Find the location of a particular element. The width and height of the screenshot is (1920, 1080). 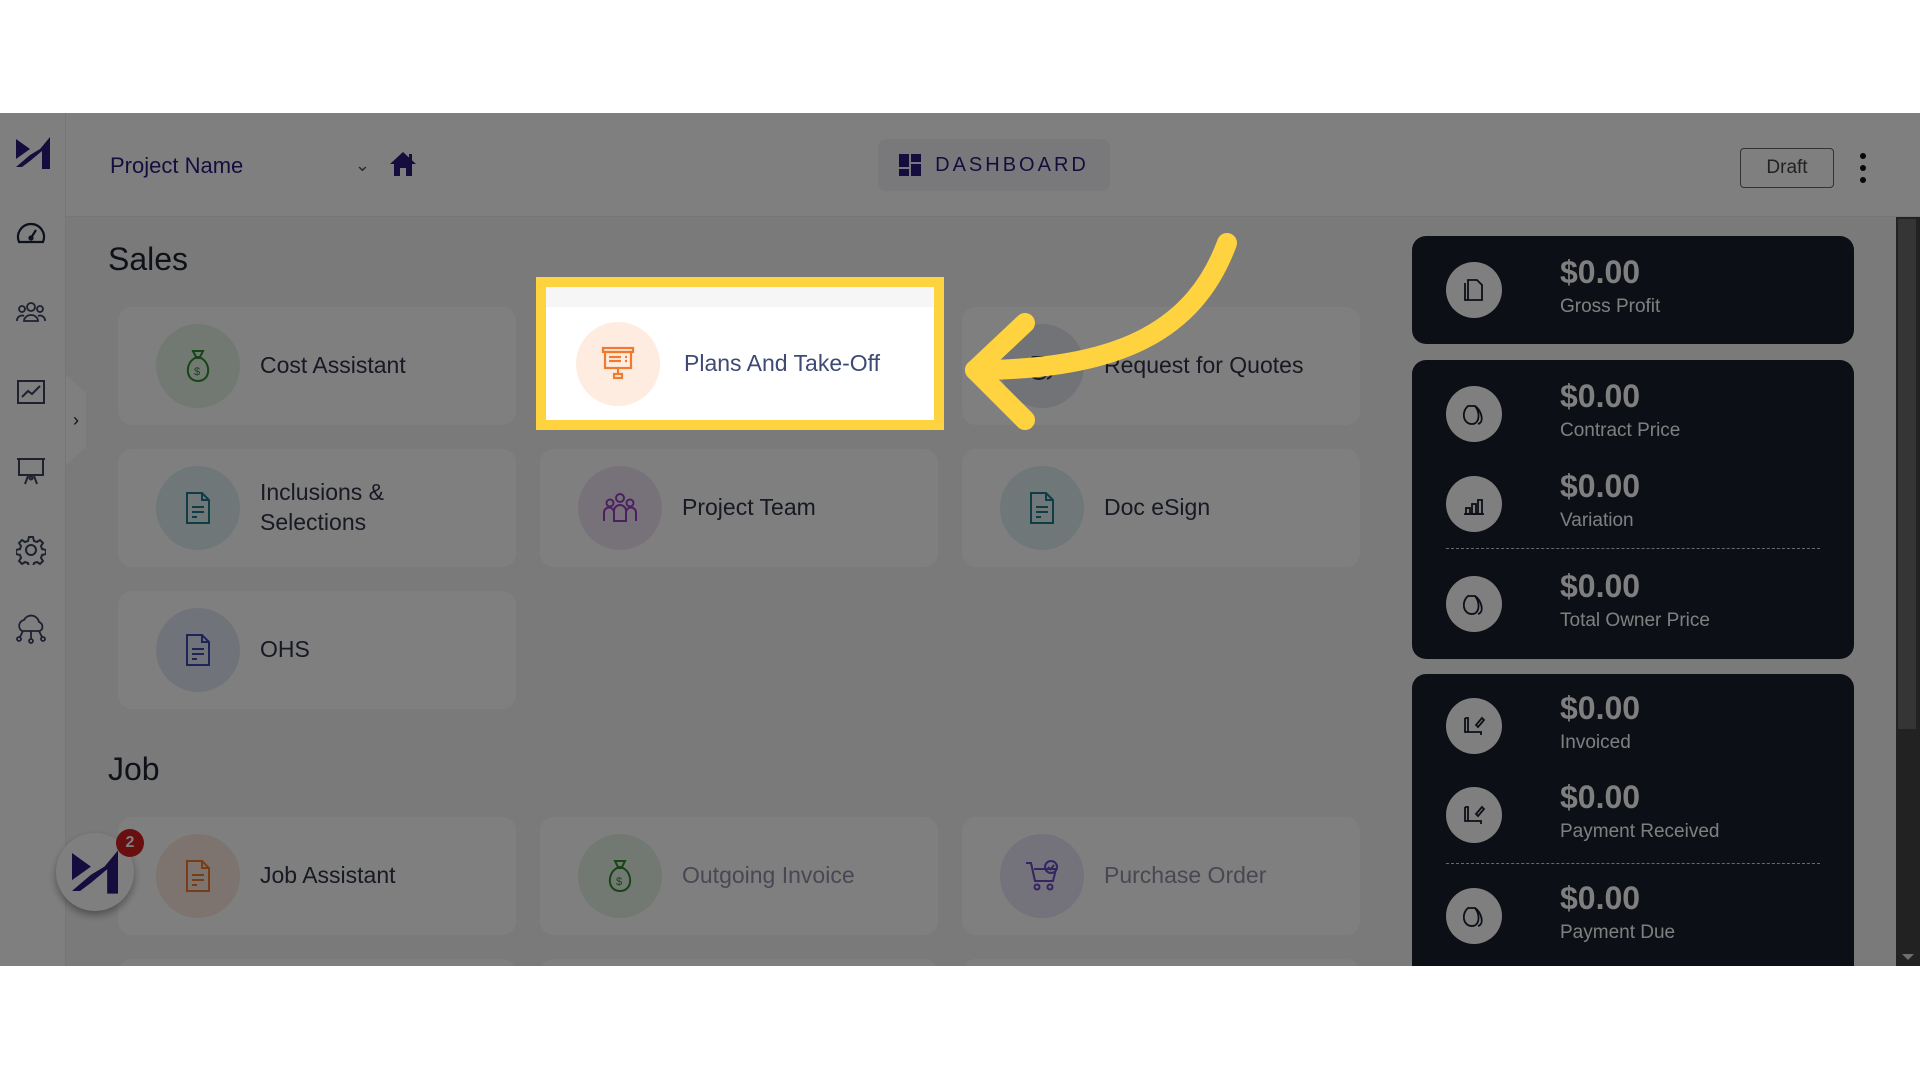

card-label: Request for Quotes is located at coordinates (1204, 365).